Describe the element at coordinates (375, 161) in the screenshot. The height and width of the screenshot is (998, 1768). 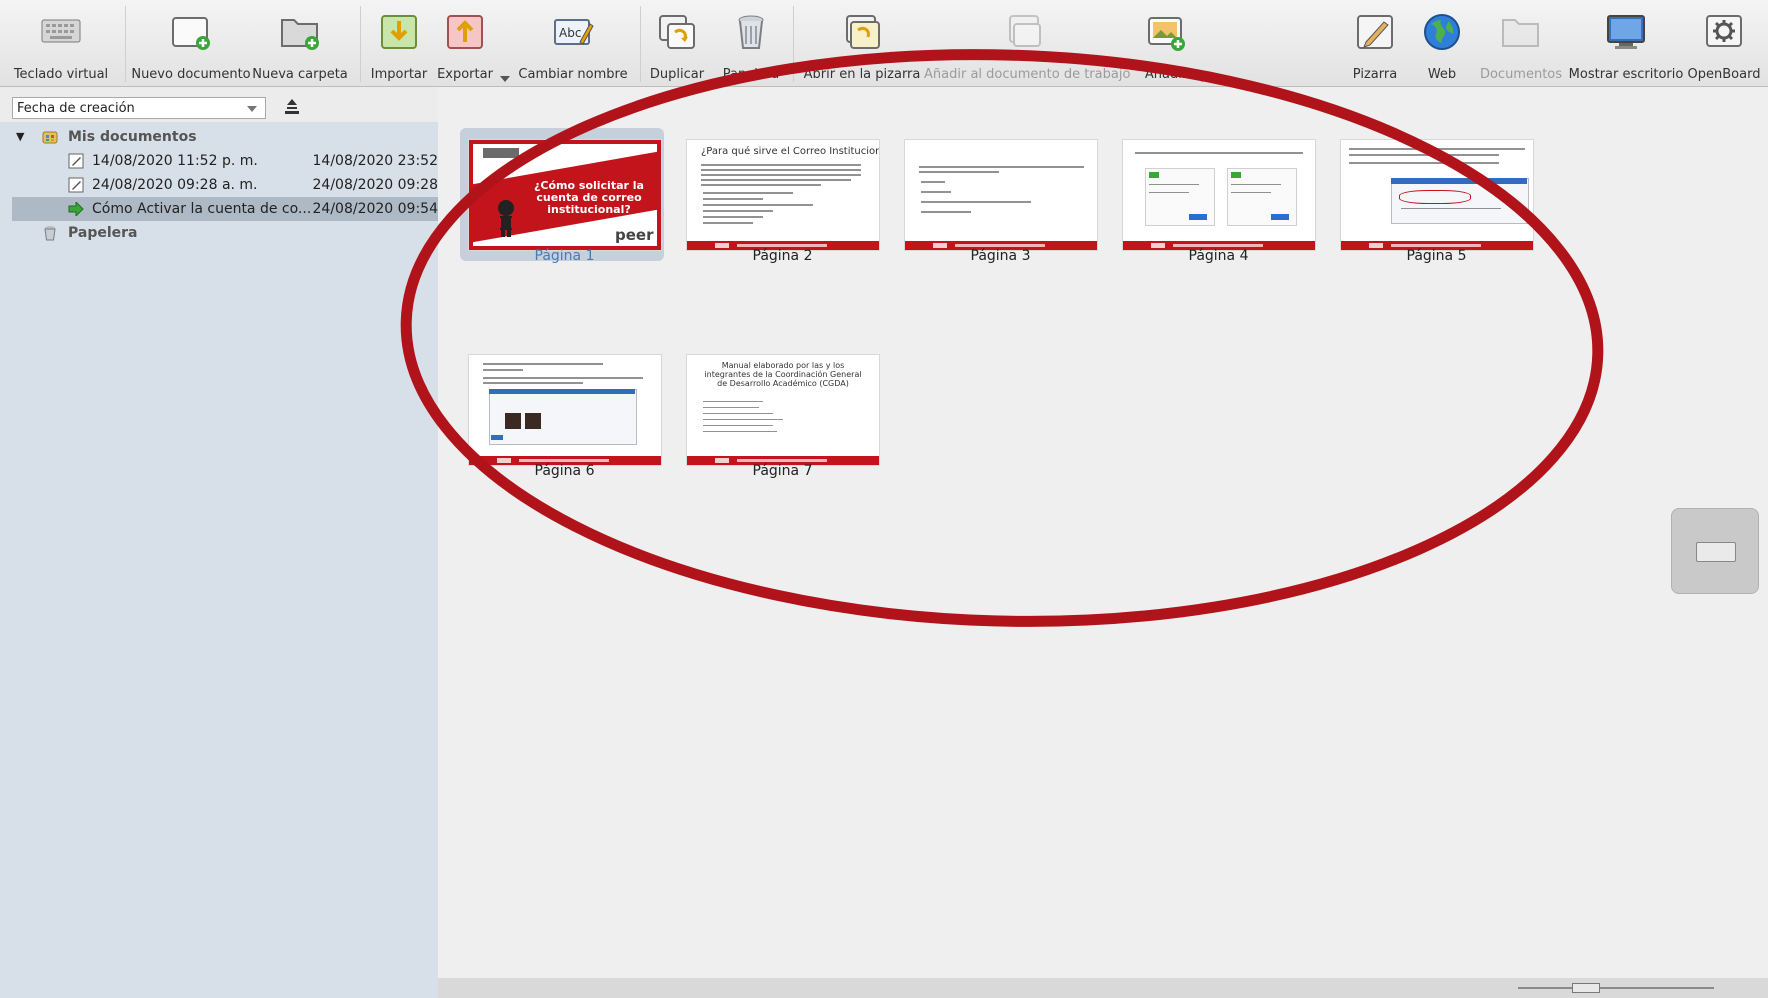
I see `document-date: 14/08/2020 23:52` at that location.